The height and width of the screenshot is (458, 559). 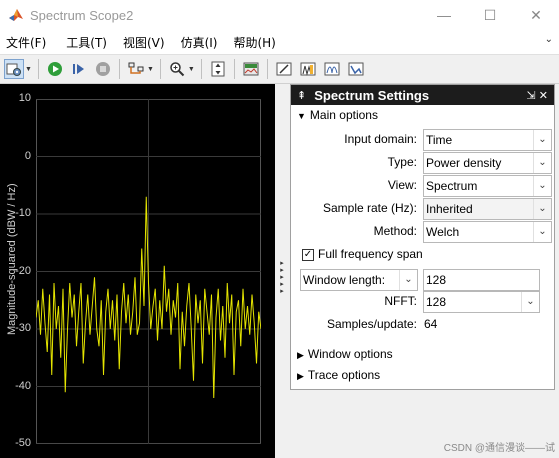 What do you see at coordinates (380, 139) in the screenshot?
I see `input-domain-label: Input domain:` at bounding box center [380, 139].